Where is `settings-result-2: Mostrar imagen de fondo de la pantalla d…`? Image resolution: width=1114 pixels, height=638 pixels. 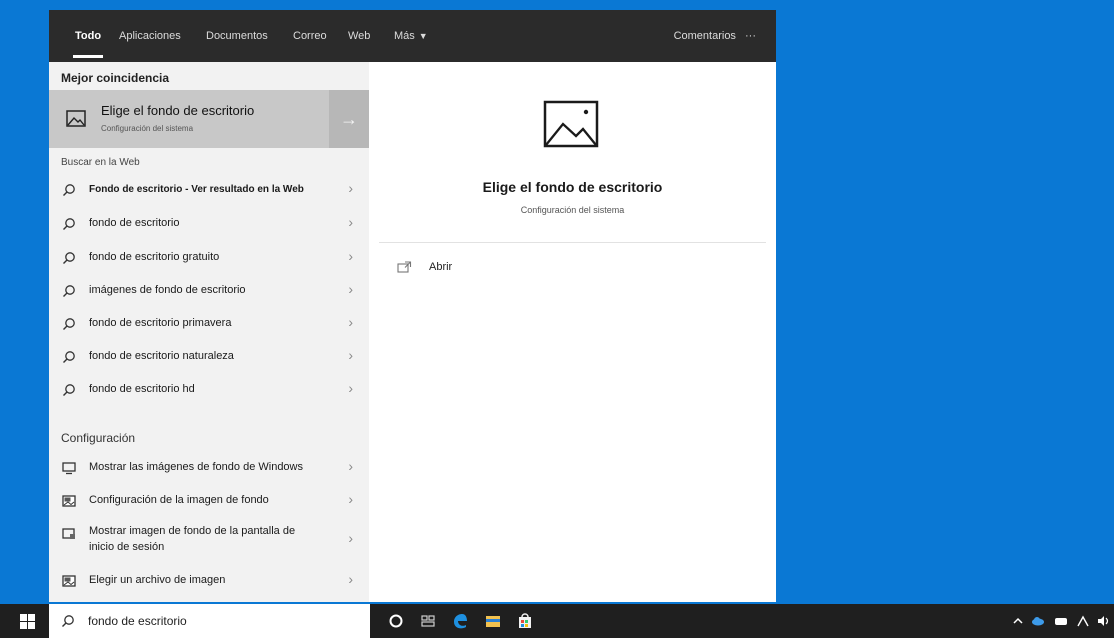
settings-result-2: Mostrar imagen de fondo de la pantalla d… is located at coordinates (209, 539).